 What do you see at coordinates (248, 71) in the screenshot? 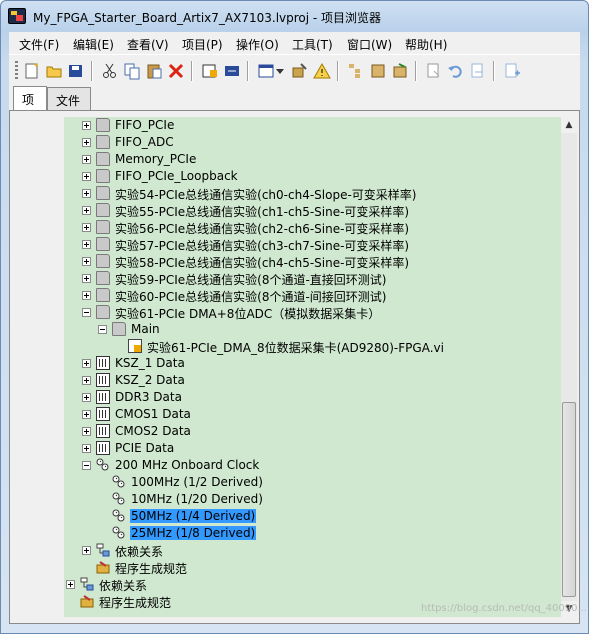
I see `toolbar-separator` at bounding box center [248, 71].